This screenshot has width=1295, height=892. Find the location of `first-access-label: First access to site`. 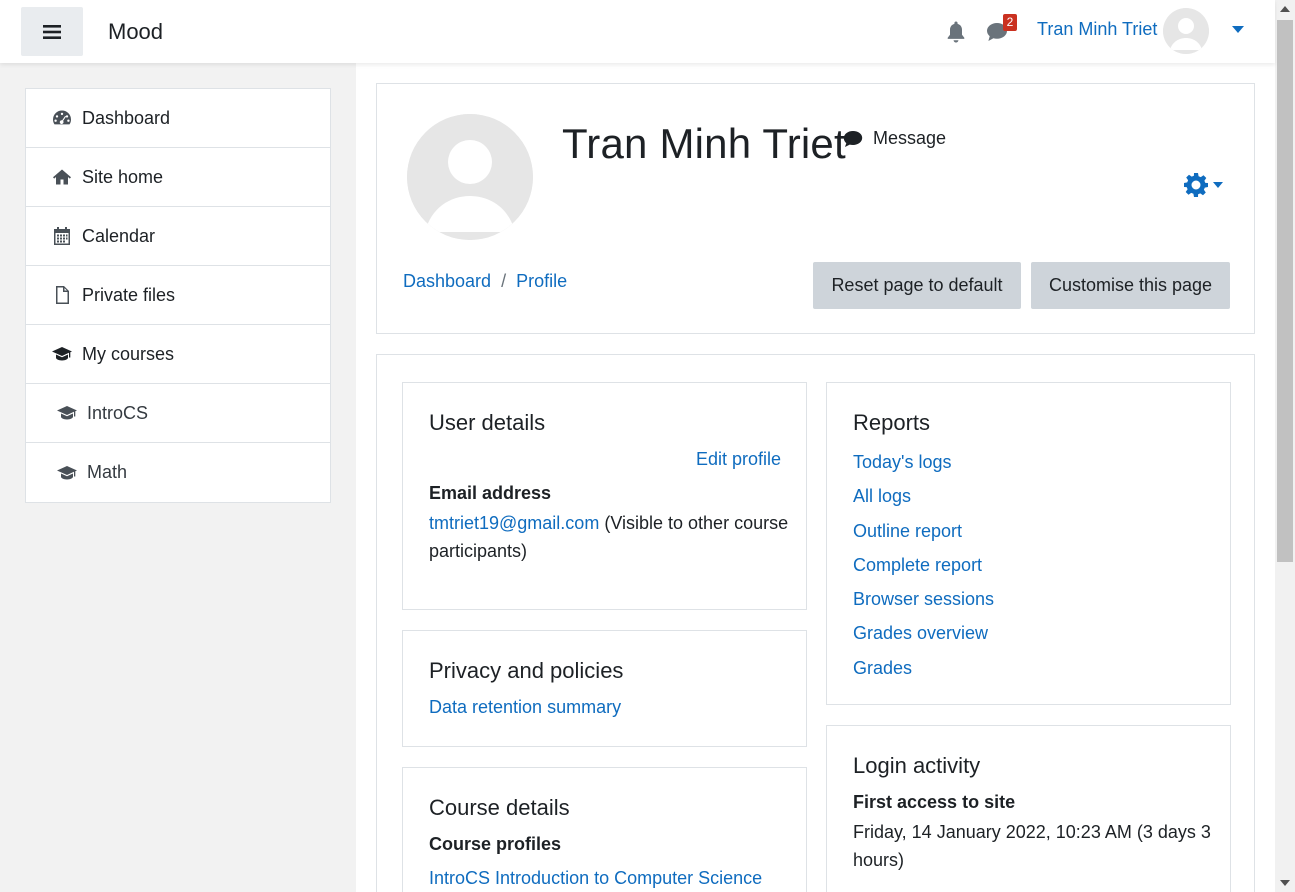

first-access-label: First access to site is located at coordinates (934, 802).